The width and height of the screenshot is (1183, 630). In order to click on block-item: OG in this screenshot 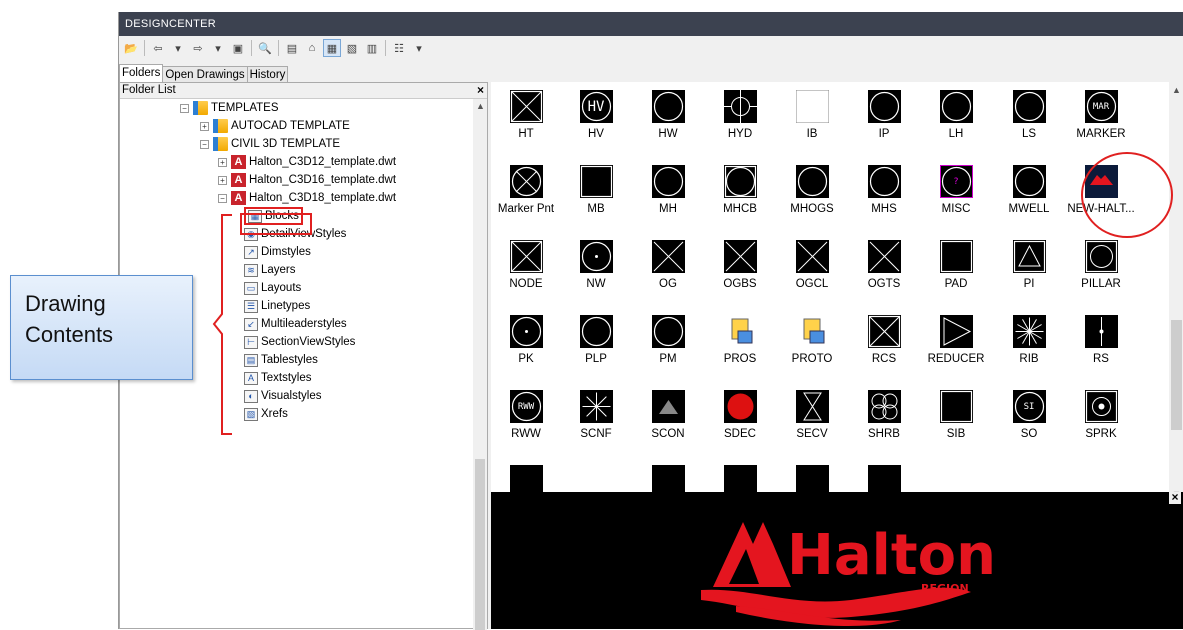, I will do `click(668, 263)`.